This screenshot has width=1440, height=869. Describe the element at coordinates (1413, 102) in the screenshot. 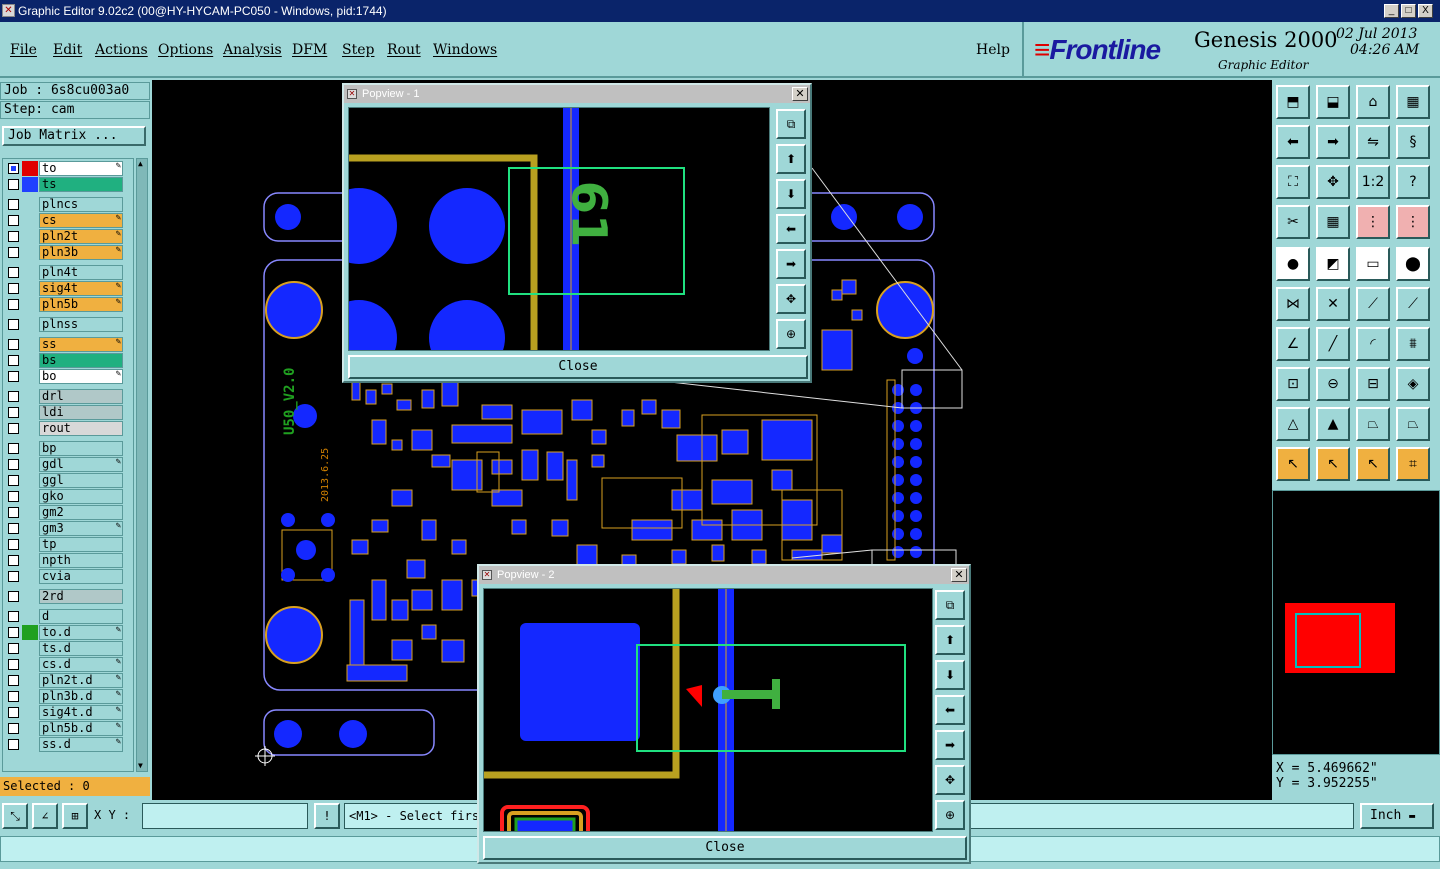

I see `split-view-icon: ▦` at that location.